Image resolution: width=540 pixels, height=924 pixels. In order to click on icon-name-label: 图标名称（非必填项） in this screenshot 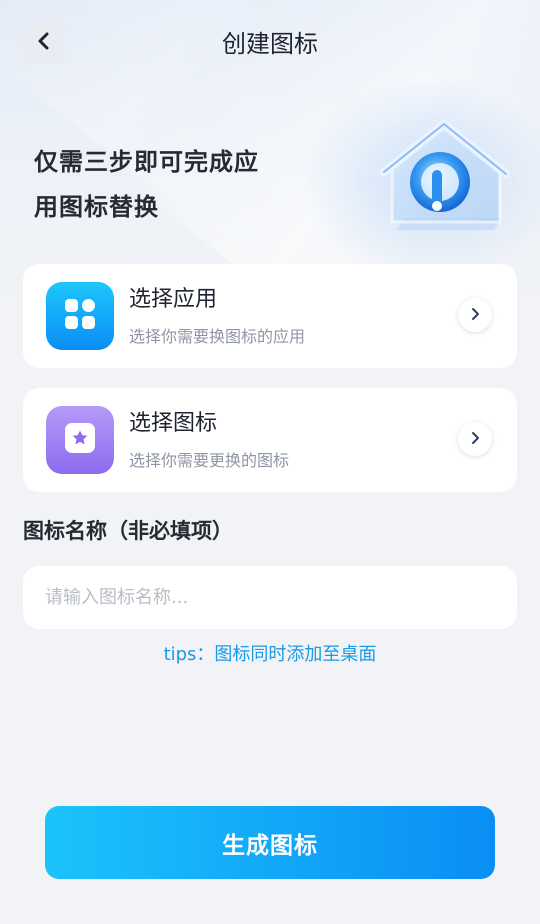, I will do `click(128, 531)`.